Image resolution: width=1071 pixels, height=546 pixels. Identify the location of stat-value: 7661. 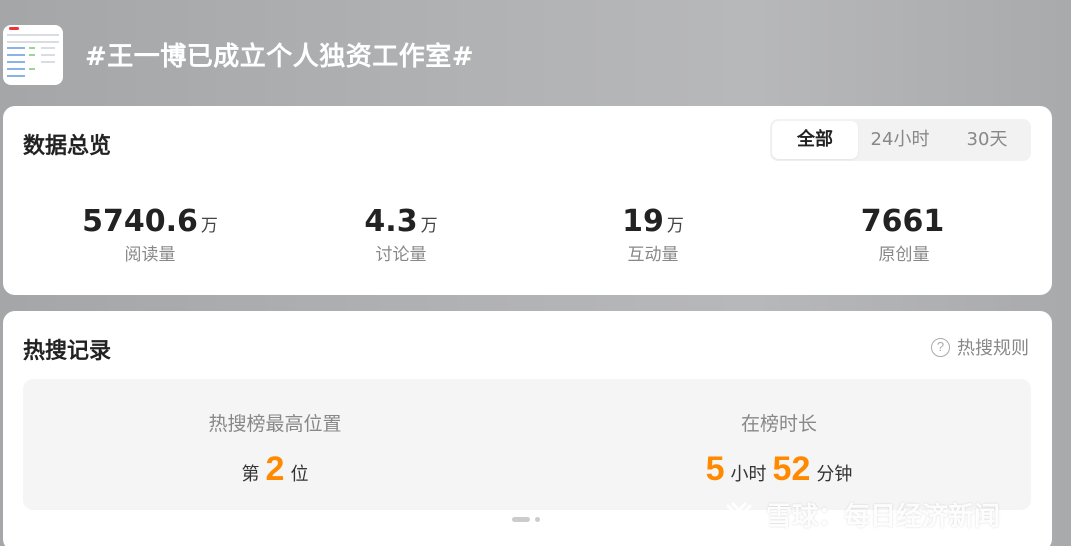
(902, 221).